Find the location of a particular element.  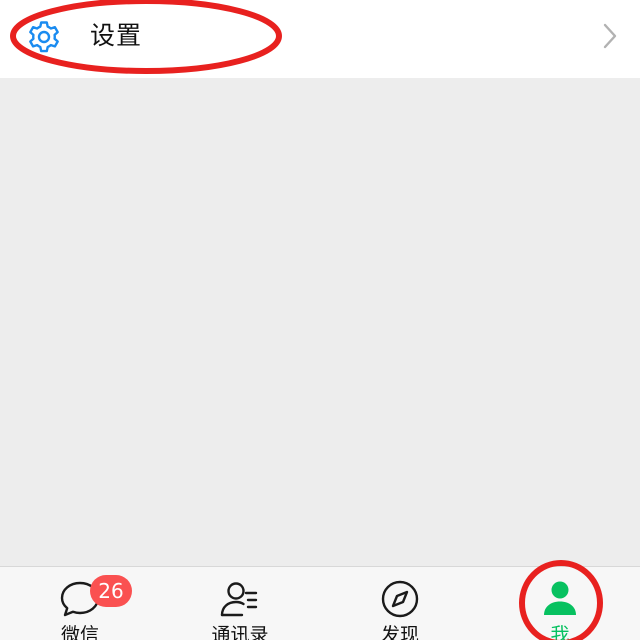

chevron-right-icon is located at coordinates (610, 36).